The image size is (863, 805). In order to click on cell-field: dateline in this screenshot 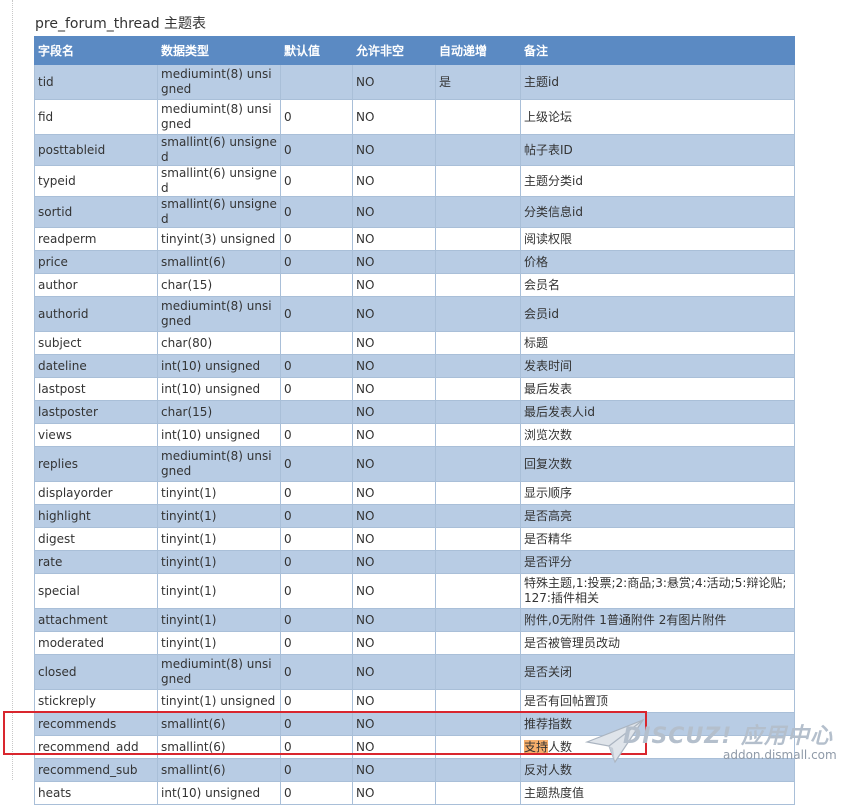, I will do `click(96, 366)`.